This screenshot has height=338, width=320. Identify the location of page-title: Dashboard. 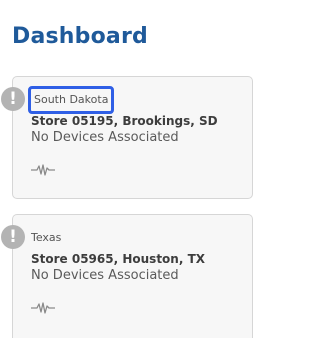
(80, 36).